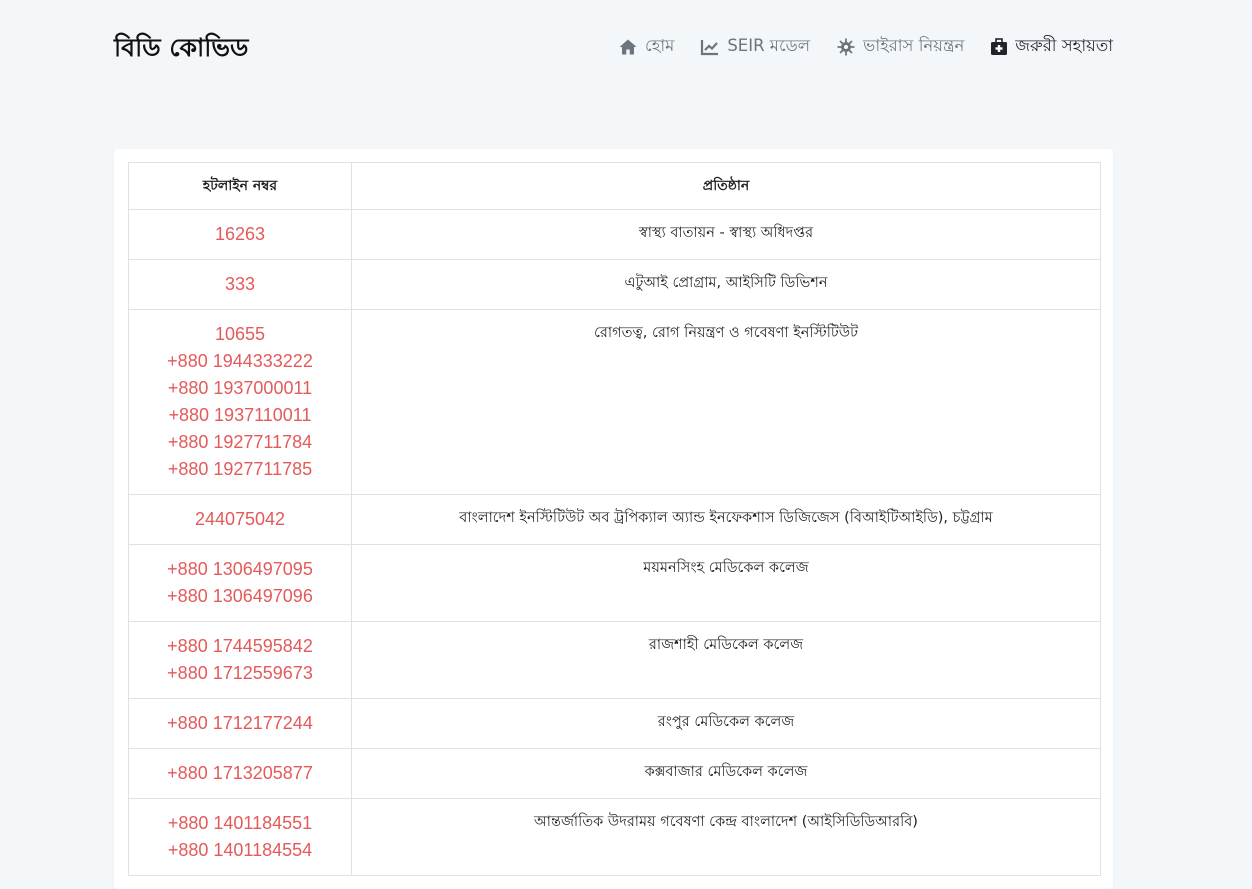  What do you see at coordinates (240, 334) in the screenshot?
I see `phone-number-link: 10655` at bounding box center [240, 334].